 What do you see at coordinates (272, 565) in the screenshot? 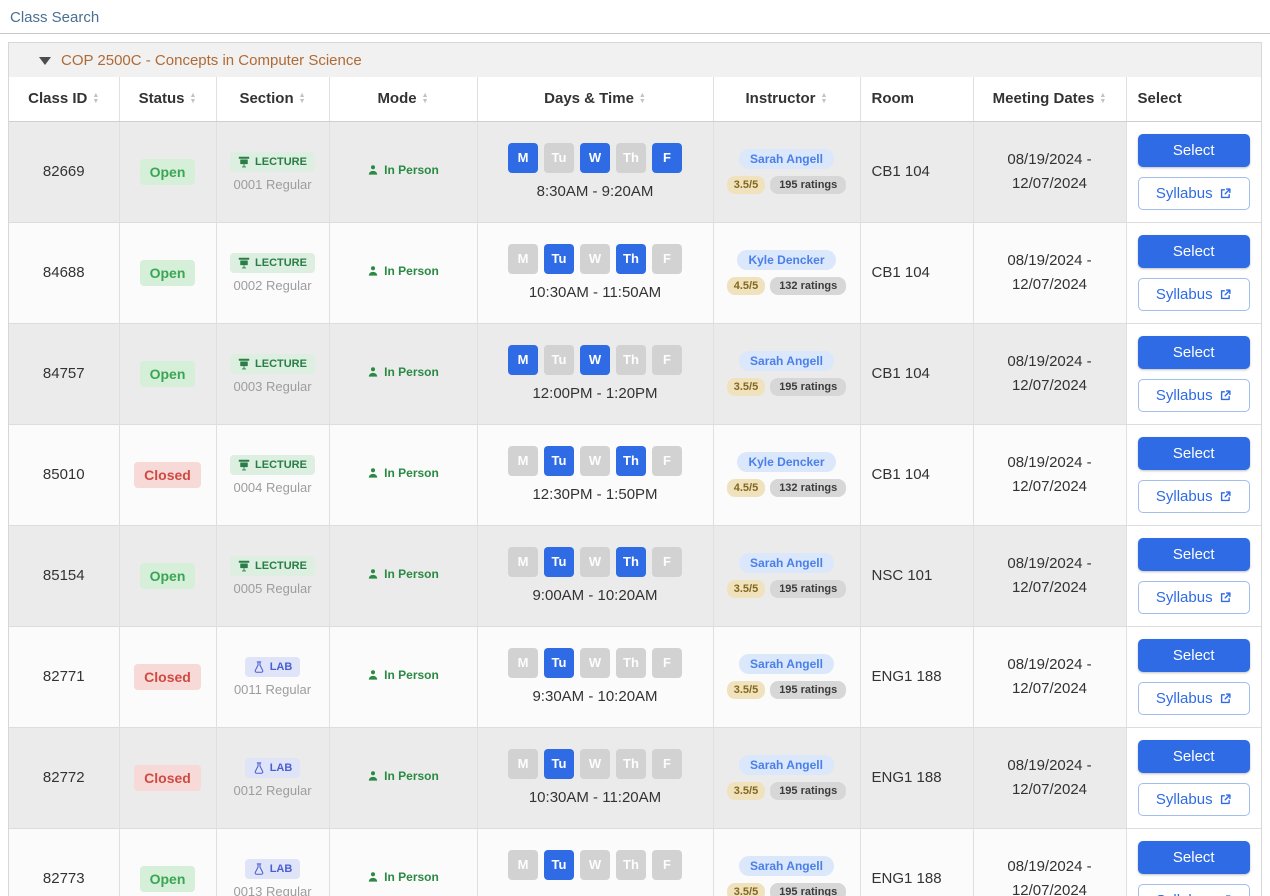
I see `section-type-badge: LECTURE` at bounding box center [272, 565].